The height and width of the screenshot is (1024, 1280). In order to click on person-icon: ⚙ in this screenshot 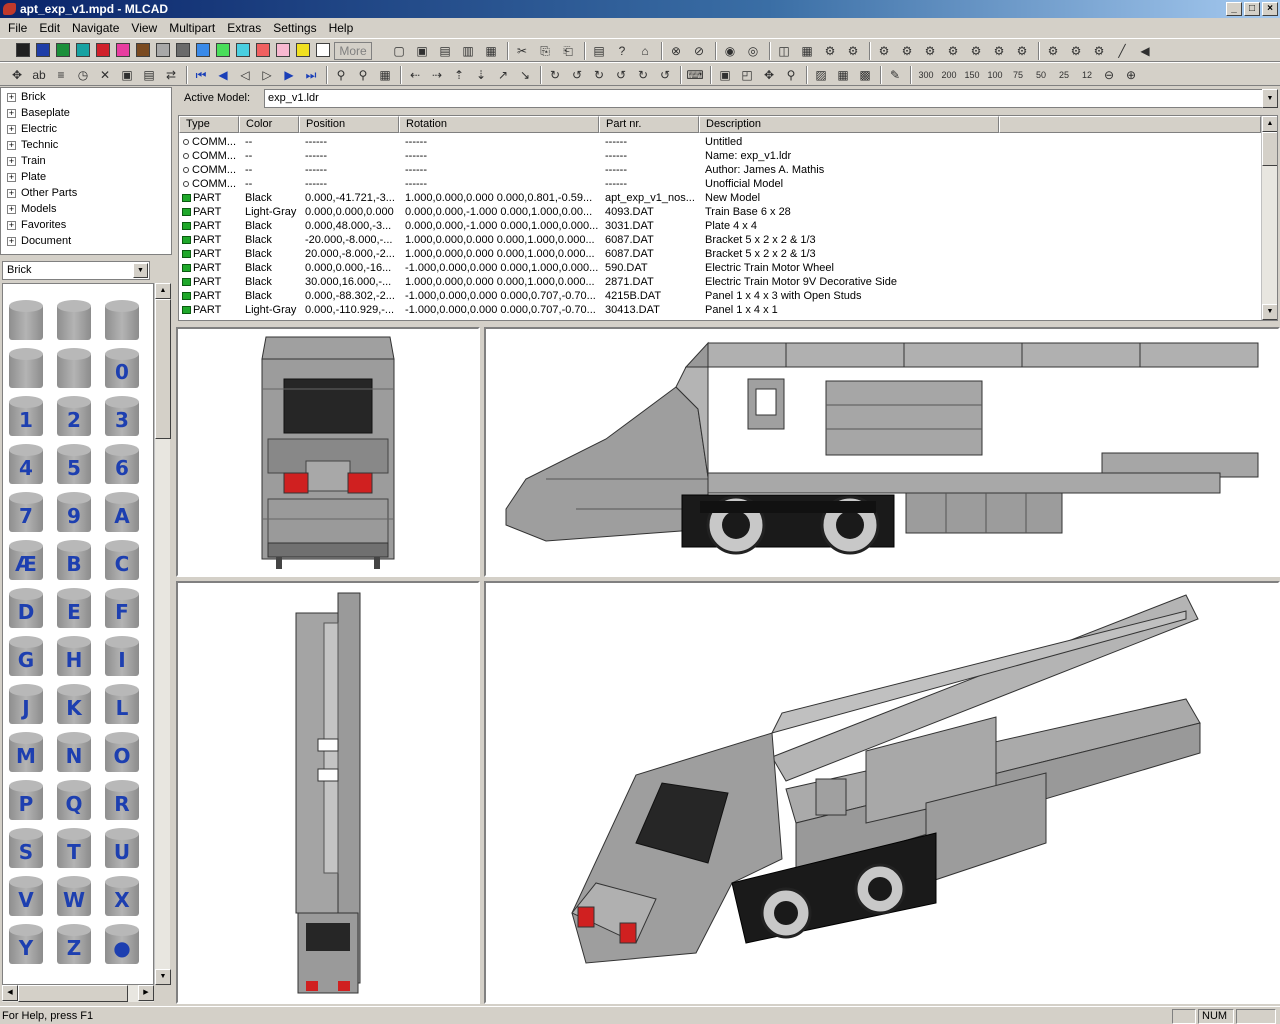, I will do `click(953, 51)`.